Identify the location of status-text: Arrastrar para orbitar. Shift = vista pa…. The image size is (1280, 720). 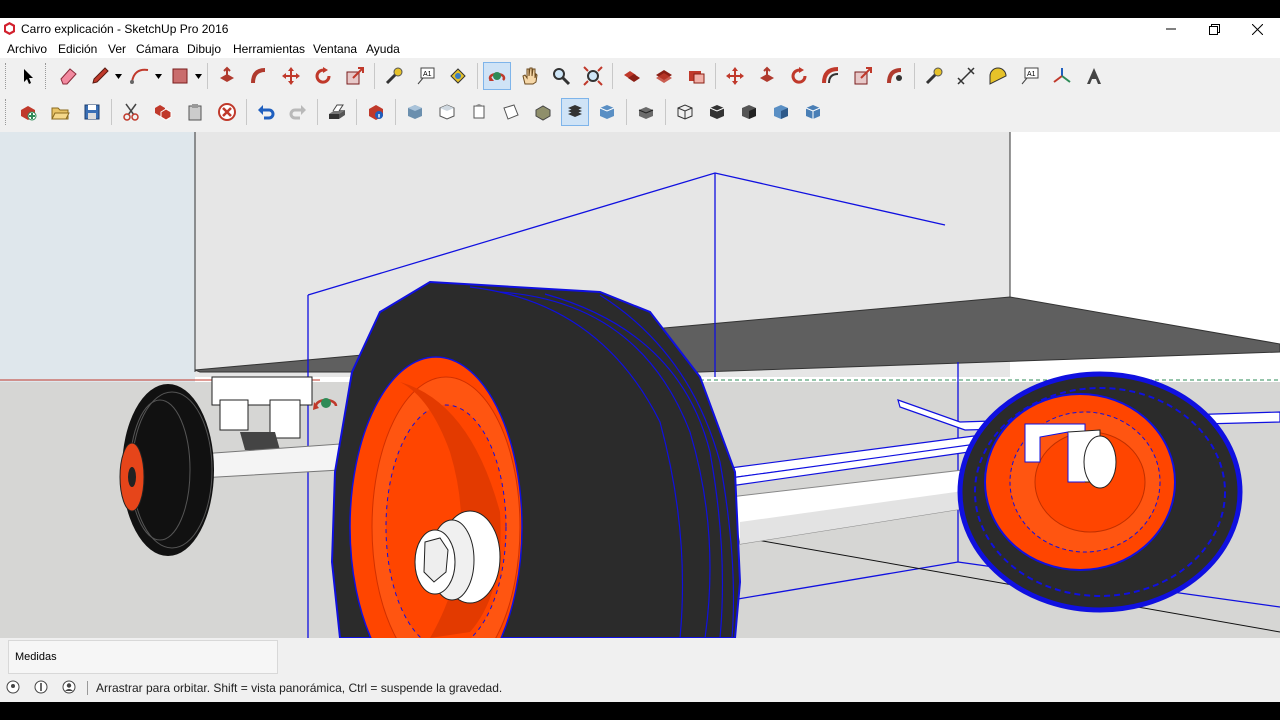
(299, 688).